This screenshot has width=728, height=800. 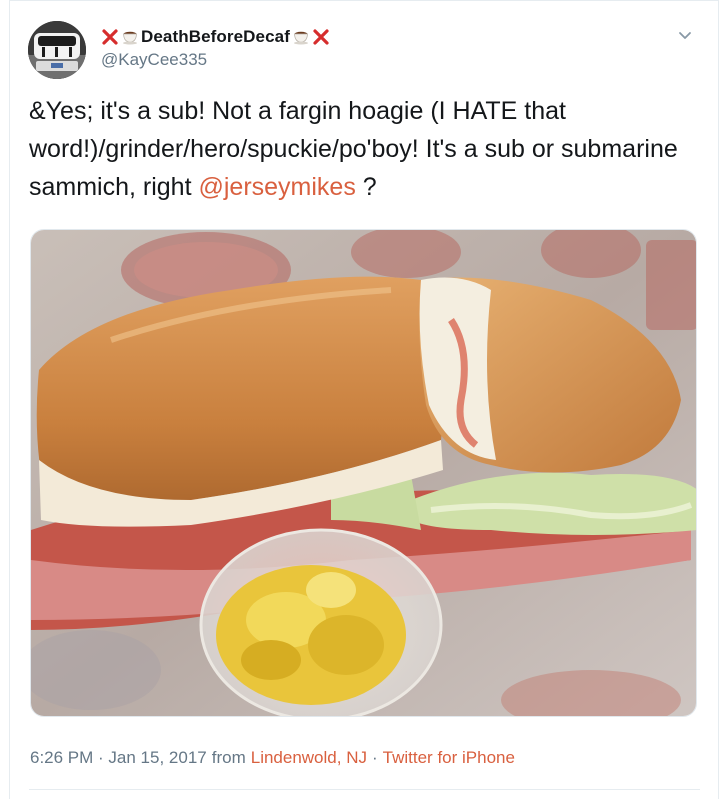 I want to click on display-name: DeathBeforeDecaf, so click(x=215, y=36).